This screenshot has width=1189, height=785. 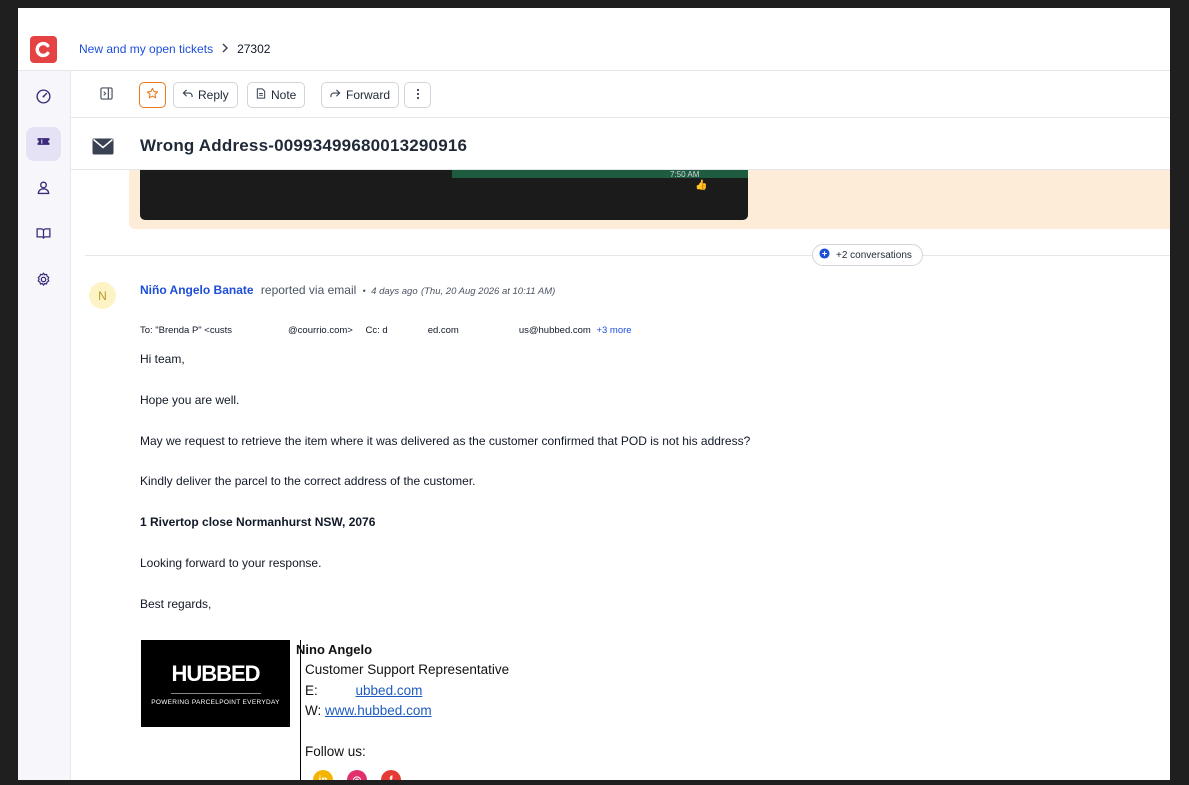 I want to click on reply-button: Reply, so click(x=205, y=95).